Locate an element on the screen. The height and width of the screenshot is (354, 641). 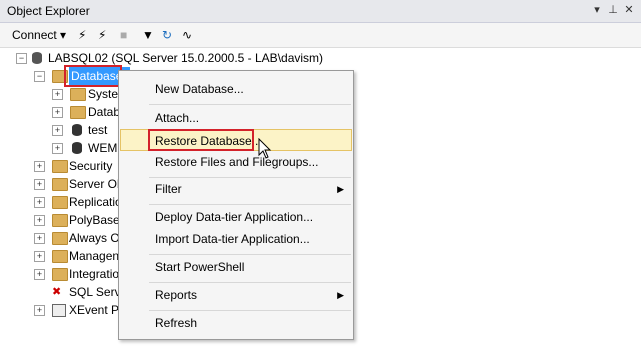
node-label: WEMI is located at coordinates (104, 148).